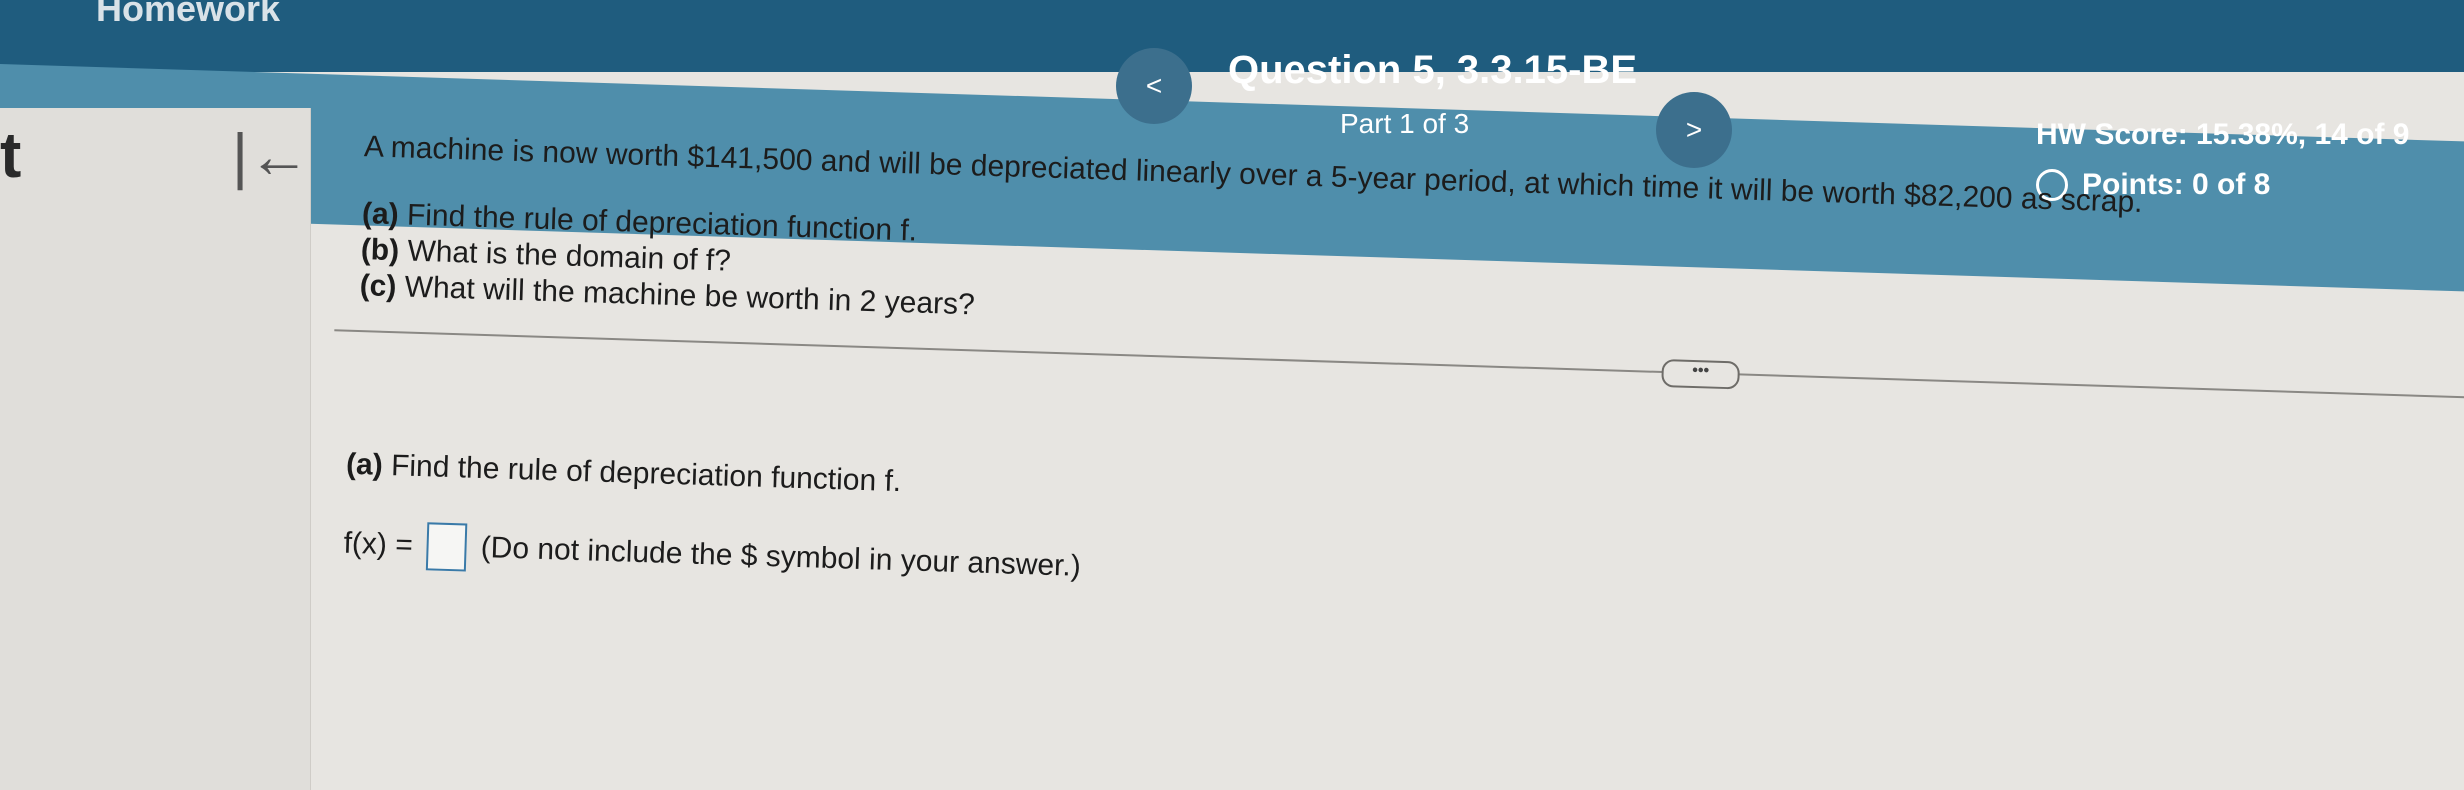 This screenshot has width=2464, height=790. Describe the element at coordinates (364, 464) in the screenshot. I see `answer-part-tag: (a)` at that location.